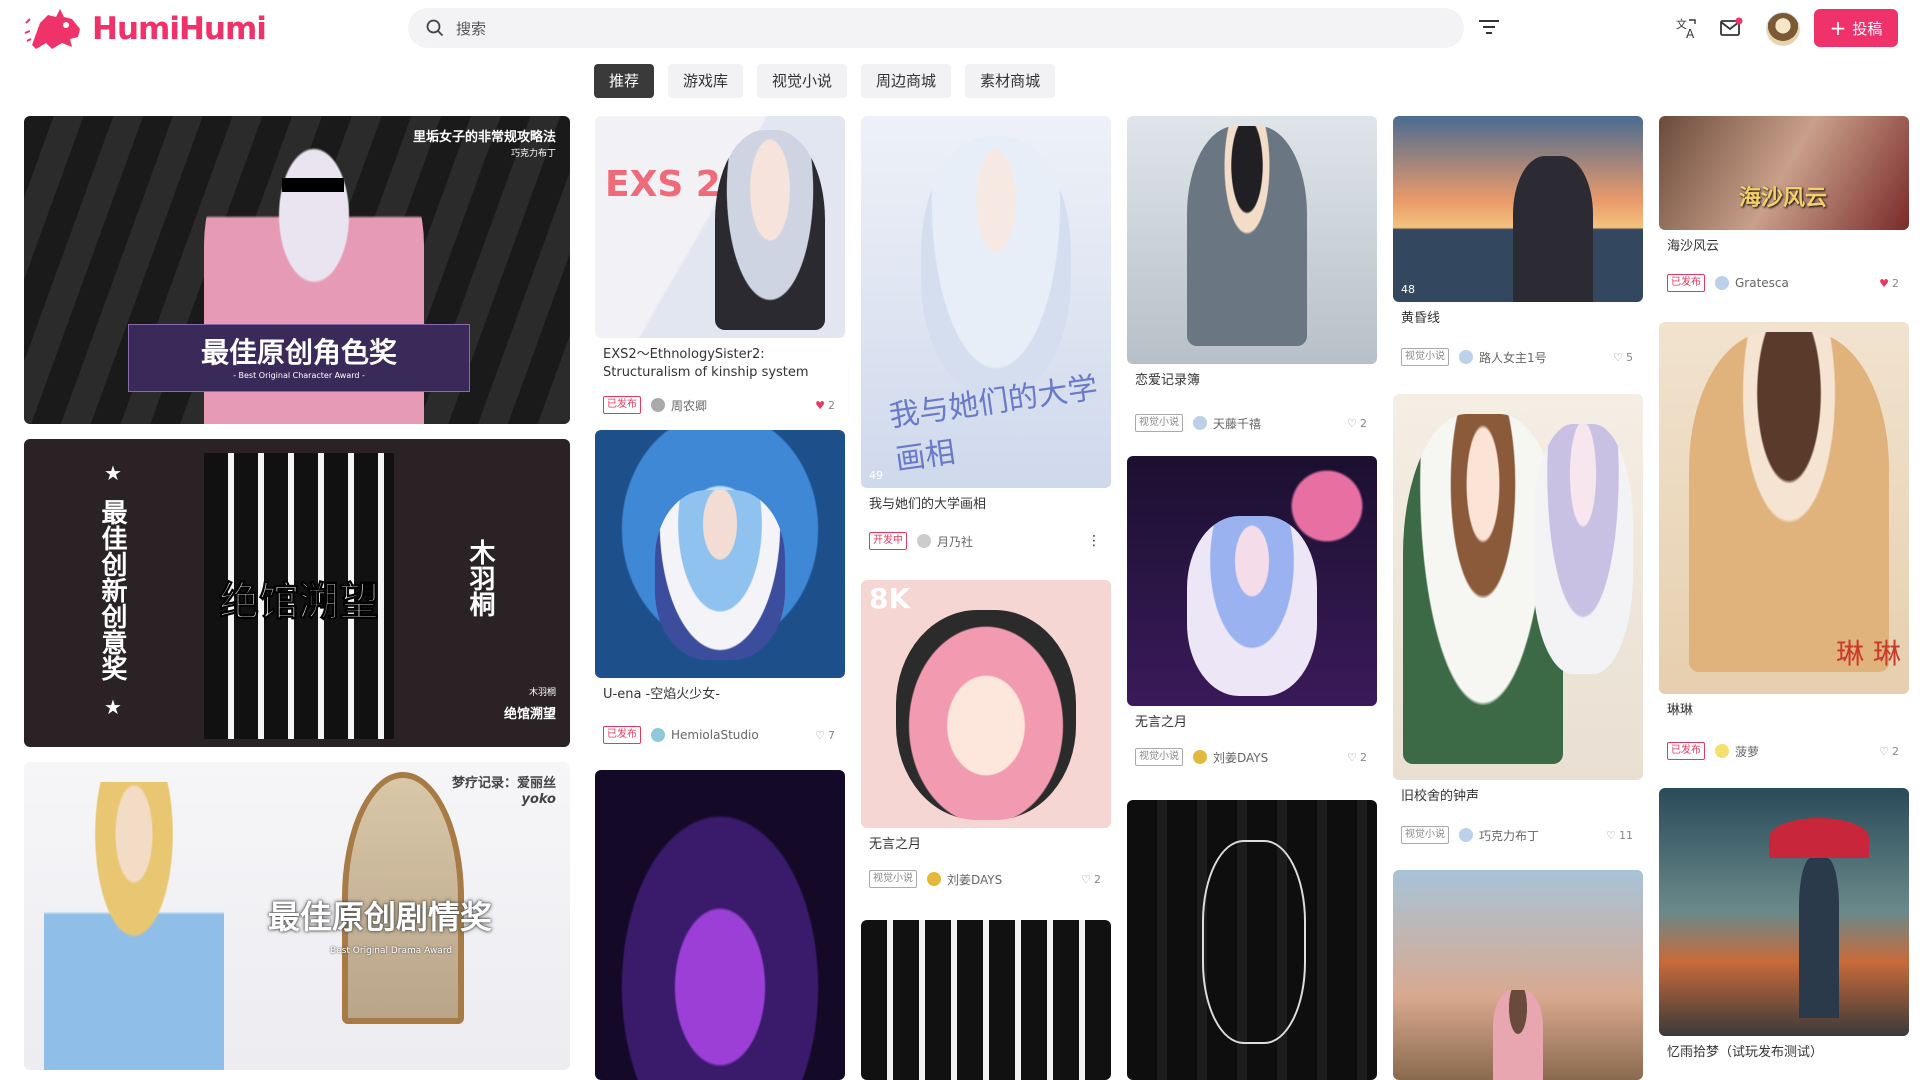 The width and height of the screenshot is (1920, 1080). Describe the element at coordinates (1542, 835) in the screenshot. I see `author-name: 巧克力布丁` at that location.